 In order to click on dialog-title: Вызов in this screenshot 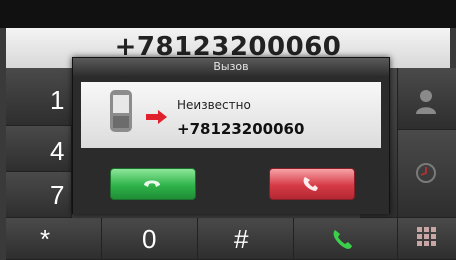, I will do `click(231, 67)`.